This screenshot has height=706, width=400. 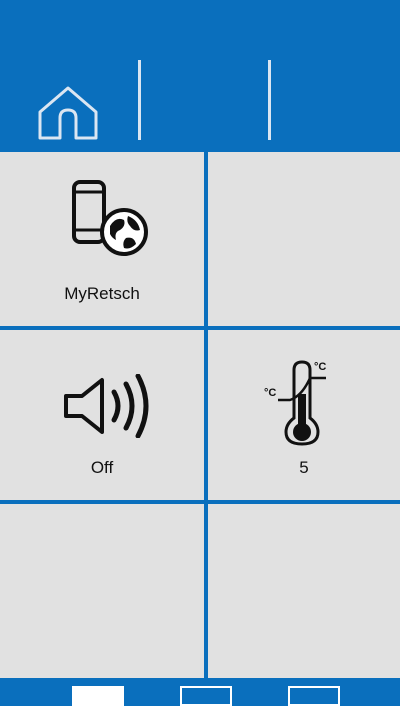 I want to click on tile-sound: Off, so click(x=102, y=415).